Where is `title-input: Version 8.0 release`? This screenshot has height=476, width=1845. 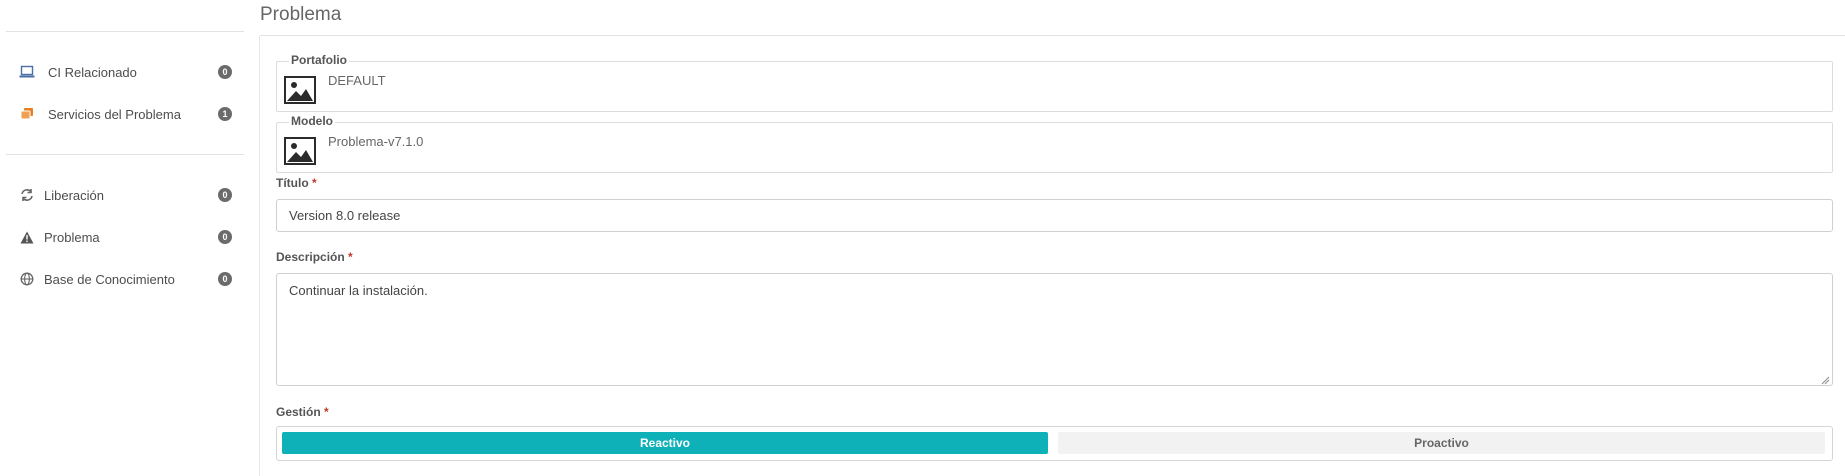 title-input: Version 8.0 release is located at coordinates (1054, 215).